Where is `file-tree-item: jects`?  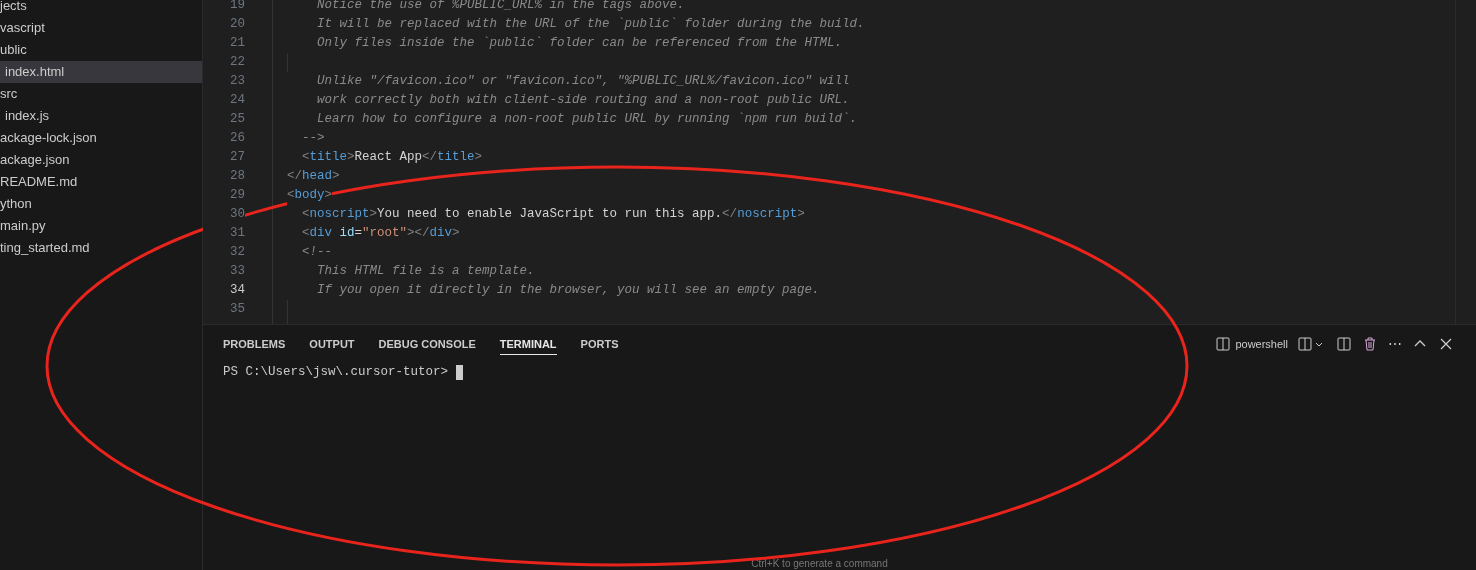
file-tree-item: jects is located at coordinates (101, 8).